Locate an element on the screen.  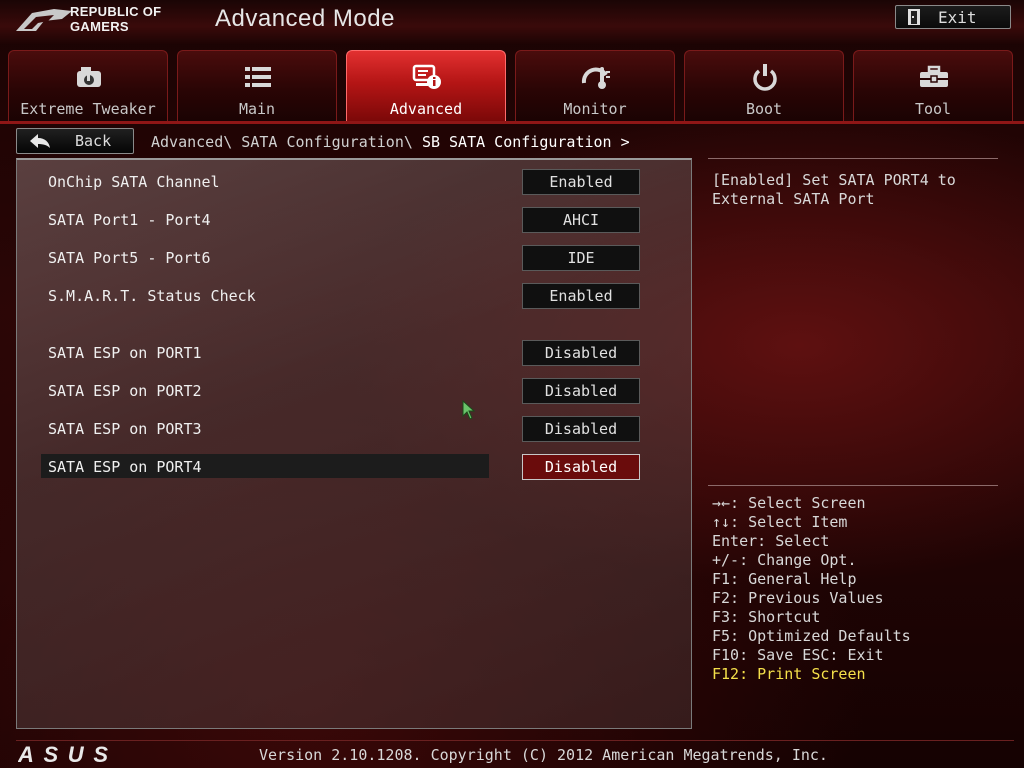
setting-label: S.M.A.R.T. Status Check is located at coordinates (152, 296).